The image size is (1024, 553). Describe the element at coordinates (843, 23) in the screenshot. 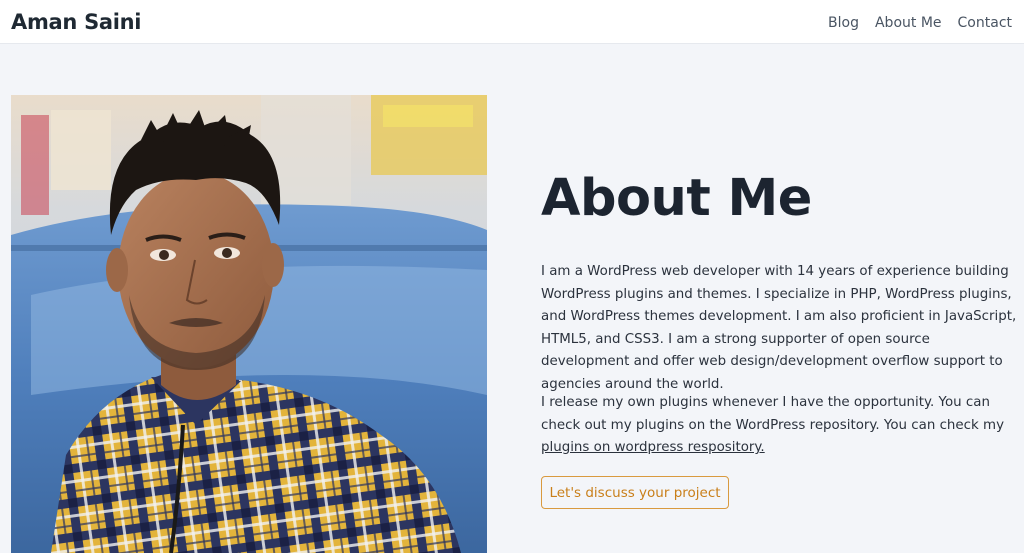

I see `nav-item-blog: Blog` at that location.